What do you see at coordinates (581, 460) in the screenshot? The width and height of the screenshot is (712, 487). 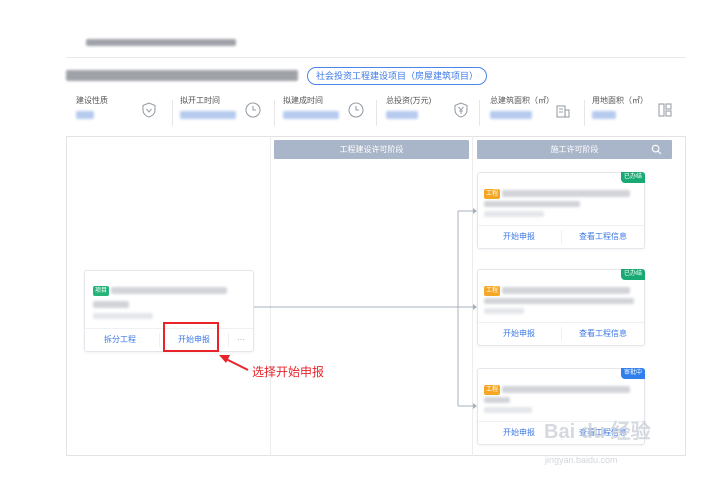 I see `watermark-url: jingyan.baidu.com` at bounding box center [581, 460].